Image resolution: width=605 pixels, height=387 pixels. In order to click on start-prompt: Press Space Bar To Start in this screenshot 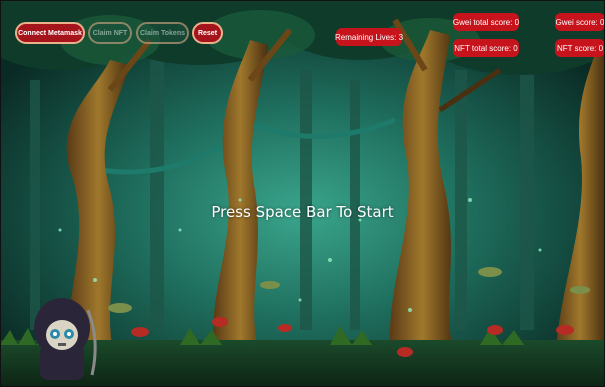, I will do `click(302, 212)`.